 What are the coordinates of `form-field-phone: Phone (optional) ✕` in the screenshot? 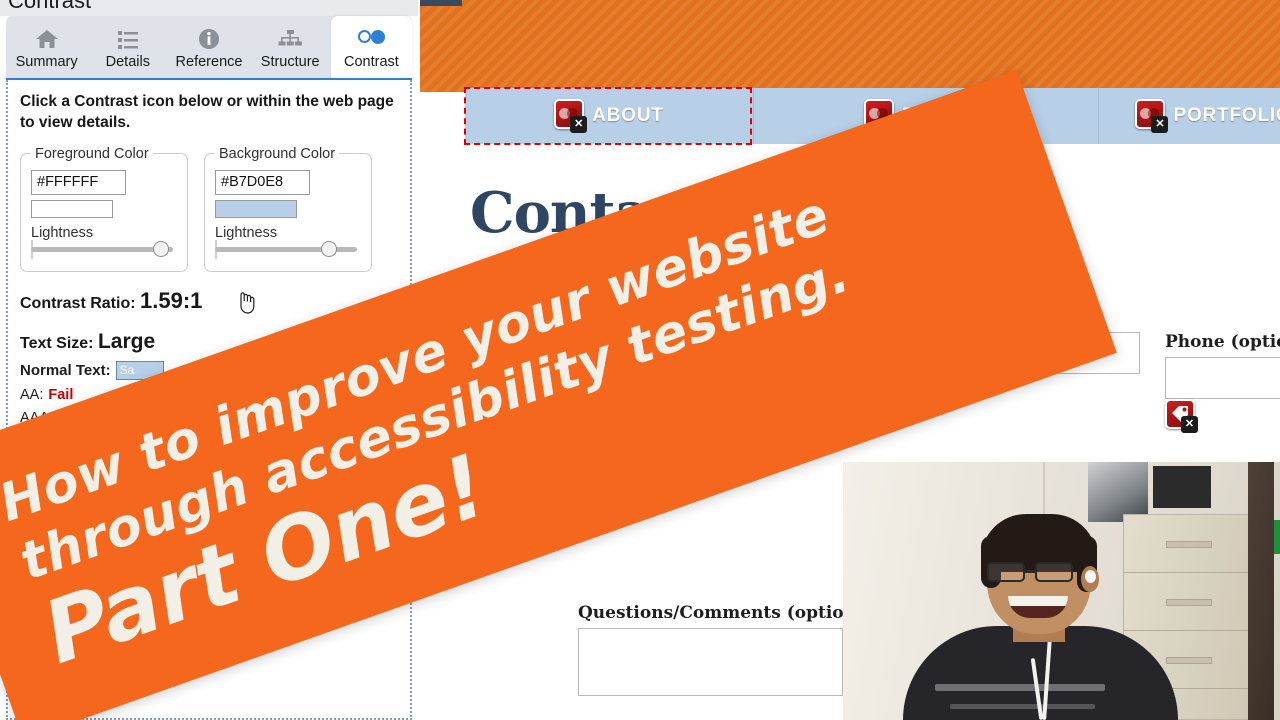 It's located at (1222, 382).